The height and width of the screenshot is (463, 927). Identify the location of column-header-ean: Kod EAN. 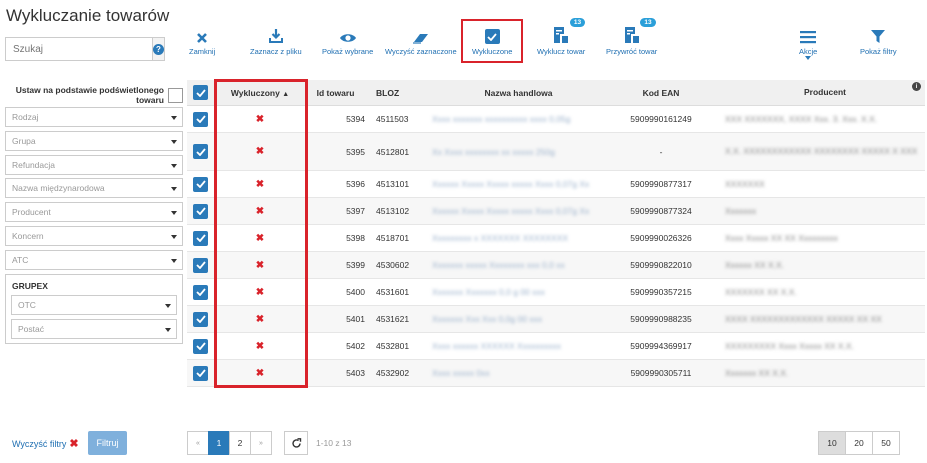
(661, 93).